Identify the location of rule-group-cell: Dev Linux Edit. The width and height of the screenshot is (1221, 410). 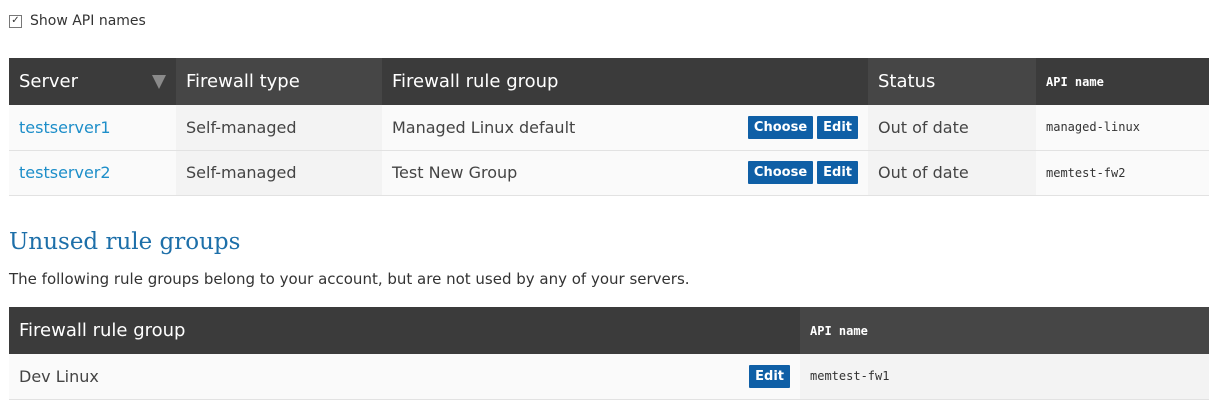
(404, 377).